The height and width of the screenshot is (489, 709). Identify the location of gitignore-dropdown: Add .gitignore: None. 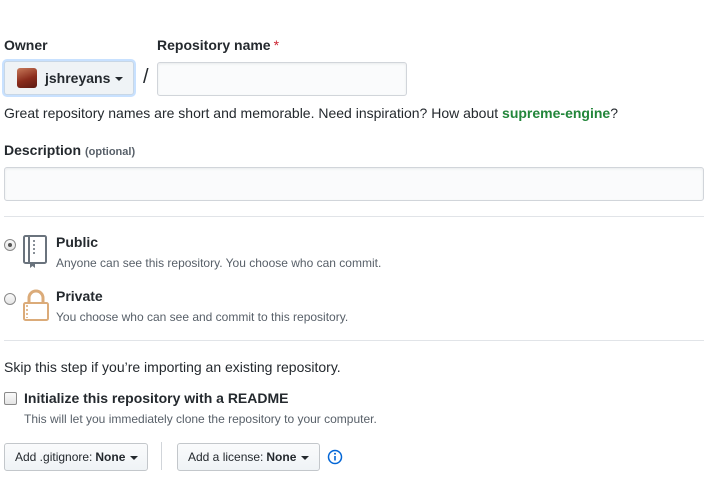
(76, 457).